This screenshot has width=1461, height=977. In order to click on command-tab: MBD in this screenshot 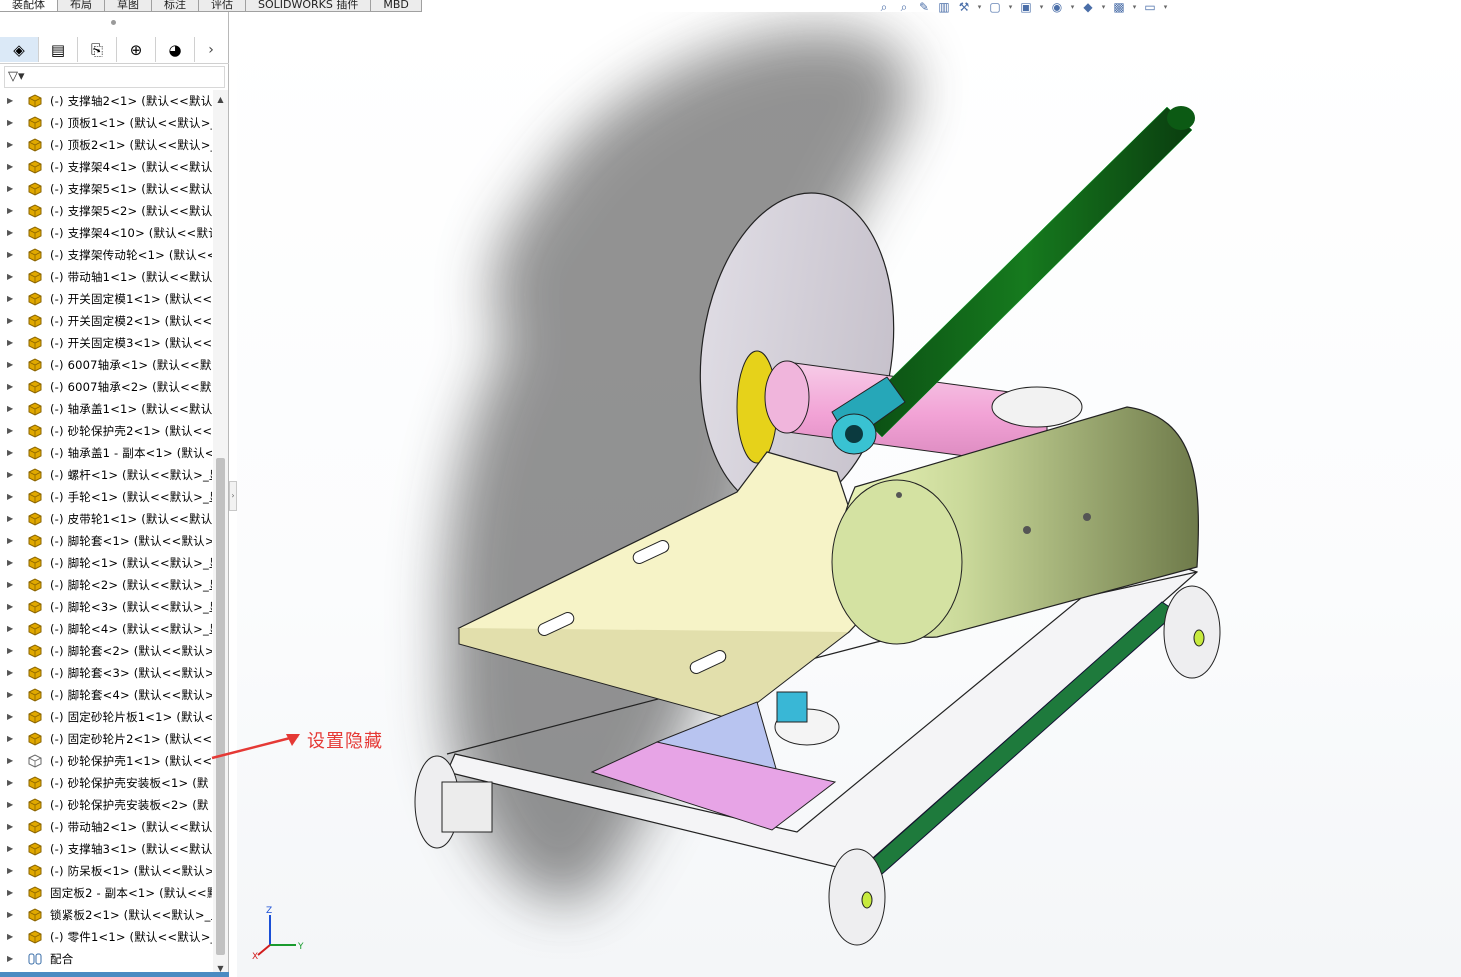, I will do `click(396, 6)`.